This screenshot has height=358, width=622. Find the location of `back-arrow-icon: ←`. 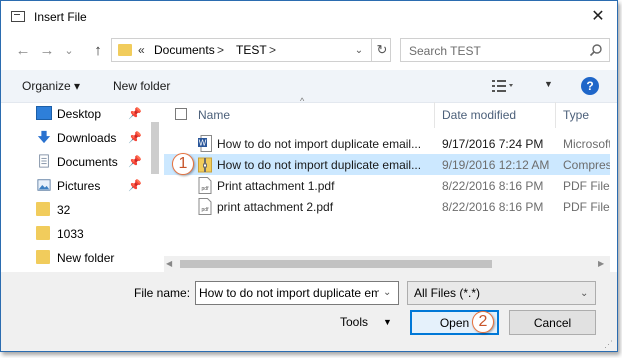

back-arrow-icon: ← is located at coordinates (23, 50).